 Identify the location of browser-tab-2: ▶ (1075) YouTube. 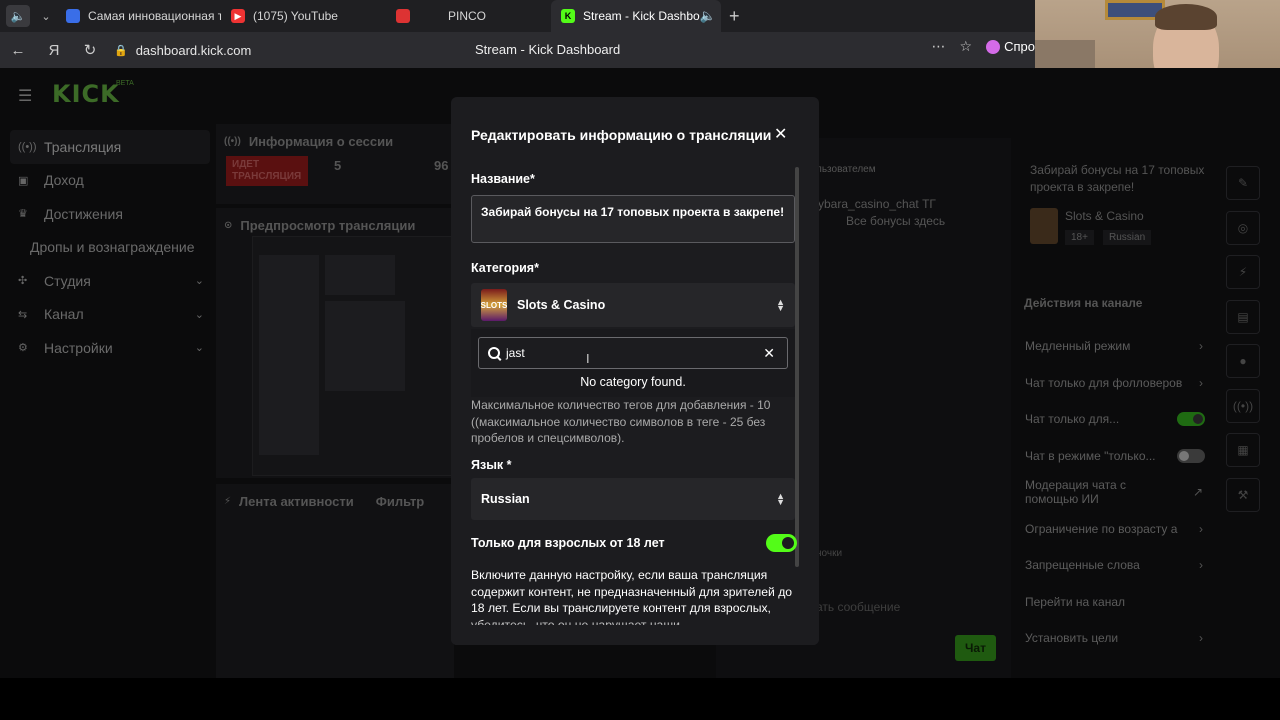
(303, 16).